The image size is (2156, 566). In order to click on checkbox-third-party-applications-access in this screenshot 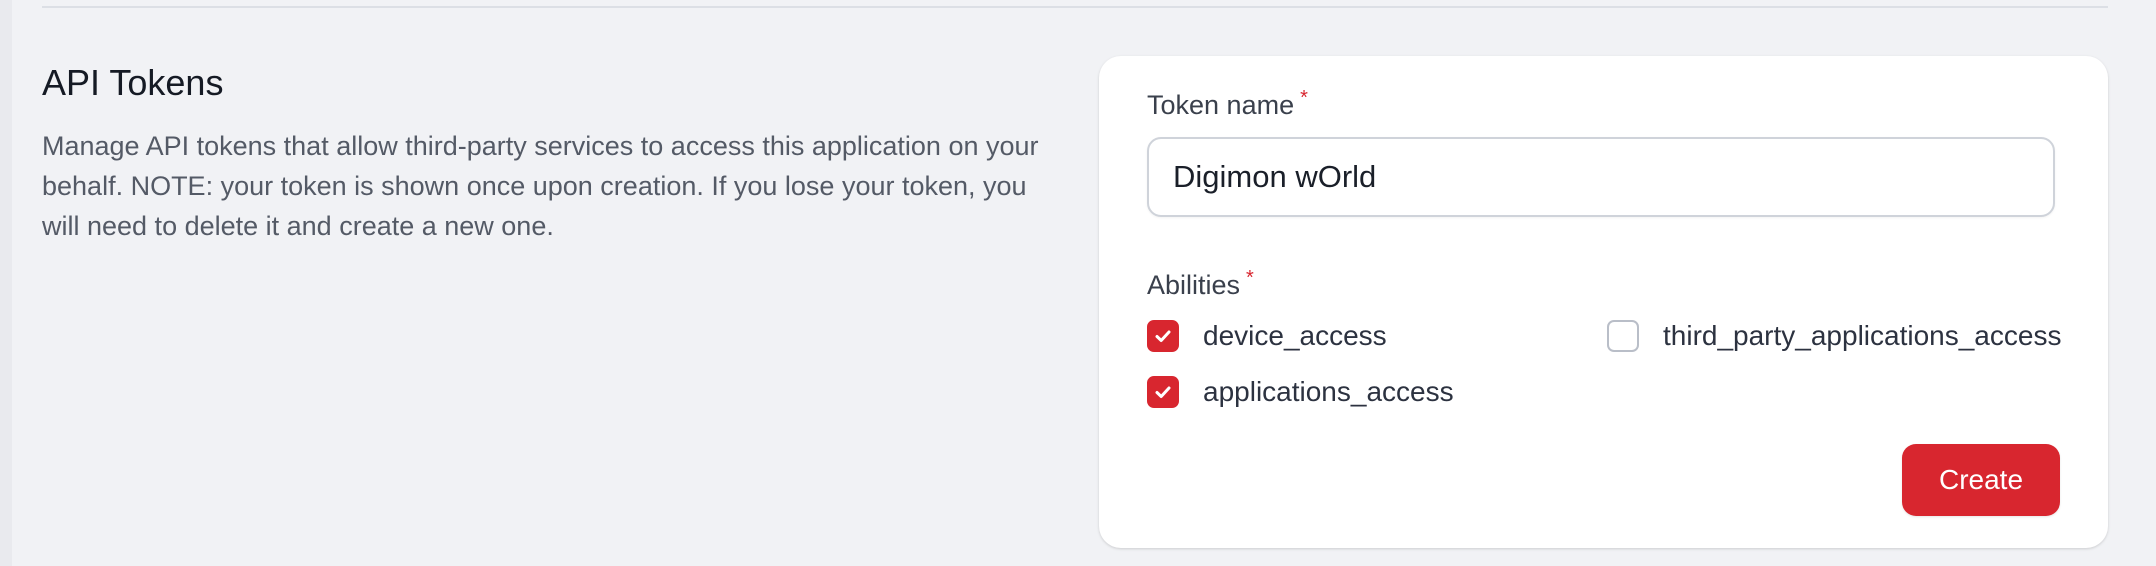, I will do `click(1623, 336)`.